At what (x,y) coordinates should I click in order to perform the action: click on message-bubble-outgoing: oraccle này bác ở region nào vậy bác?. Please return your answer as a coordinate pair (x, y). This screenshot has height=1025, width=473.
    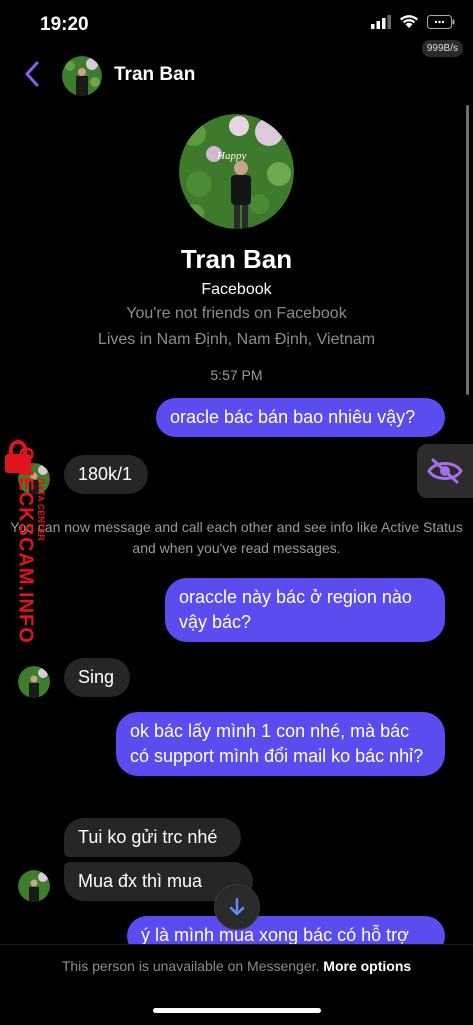
    Looking at the image, I should click on (305, 610).